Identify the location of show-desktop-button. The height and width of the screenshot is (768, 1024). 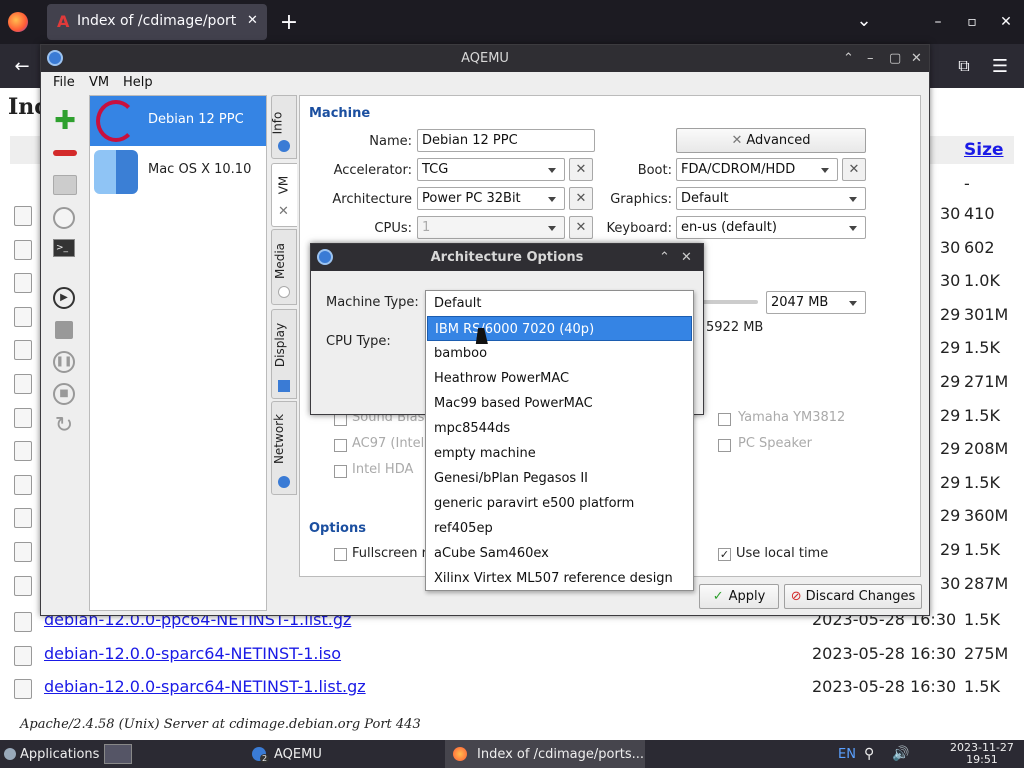
(118, 754).